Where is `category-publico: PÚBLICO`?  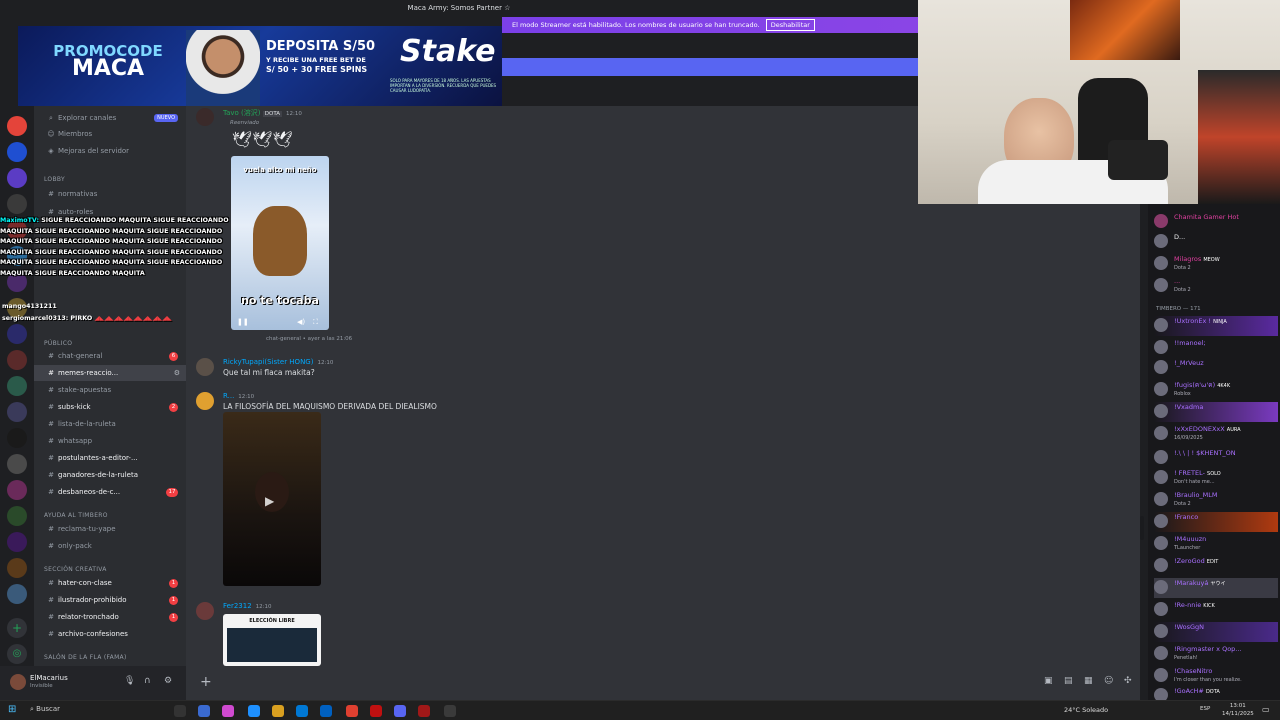
category-publico: PÚBLICO is located at coordinates (58, 343).